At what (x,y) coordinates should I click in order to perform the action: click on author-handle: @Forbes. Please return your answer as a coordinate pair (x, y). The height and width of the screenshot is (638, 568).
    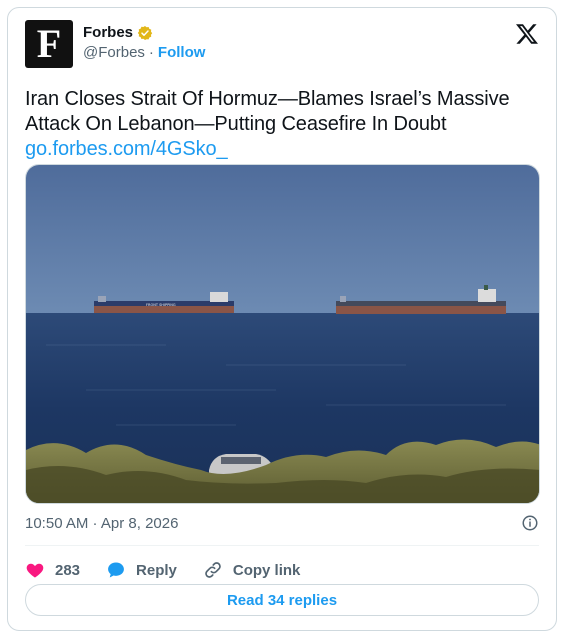
    Looking at the image, I should click on (114, 52).